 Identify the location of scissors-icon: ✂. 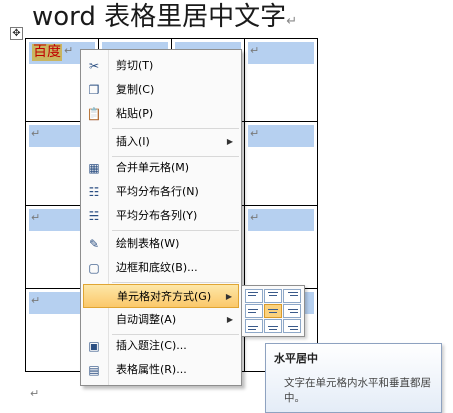
(94, 66).